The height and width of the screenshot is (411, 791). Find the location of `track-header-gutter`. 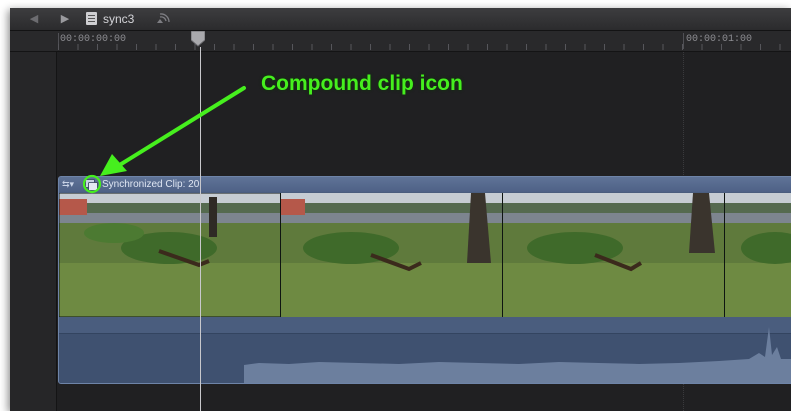

track-header-gutter is located at coordinates (33, 231).